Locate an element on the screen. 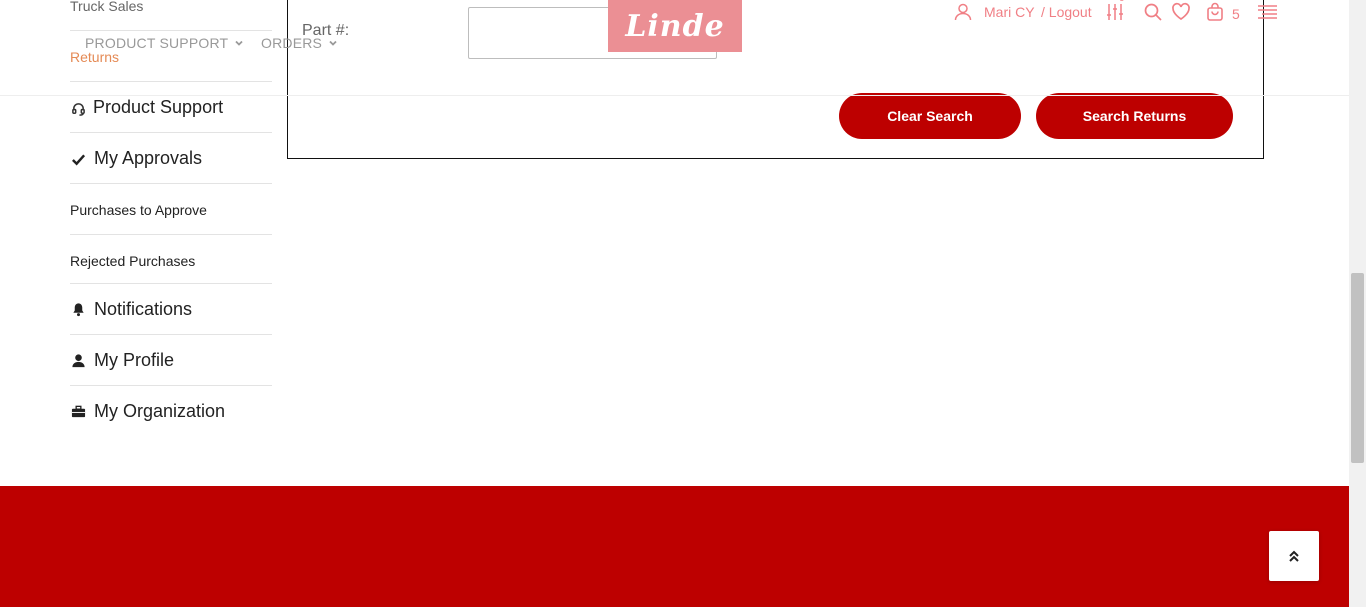 The image size is (1366, 607). cart-count: 5 is located at coordinates (1236, 14).